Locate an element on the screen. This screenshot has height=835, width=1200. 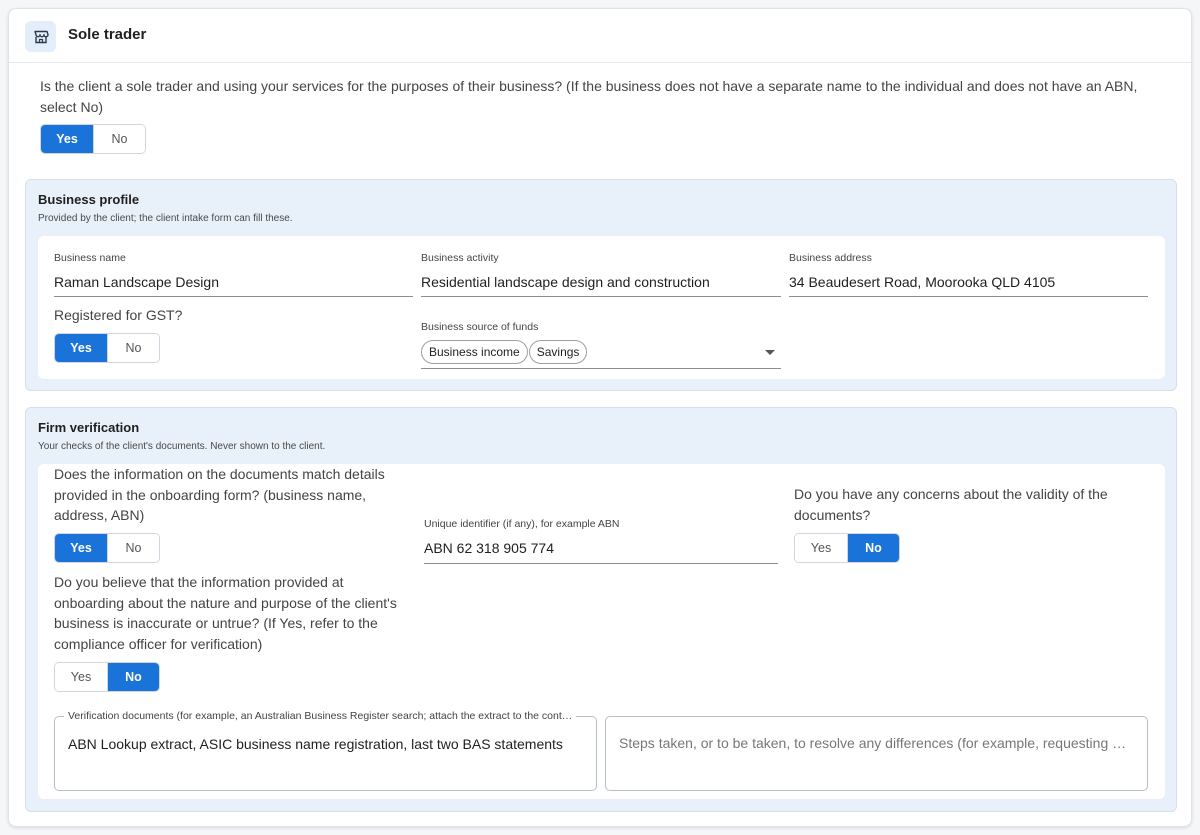
field-label: Business source of funds is located at coordinates (480, 327).